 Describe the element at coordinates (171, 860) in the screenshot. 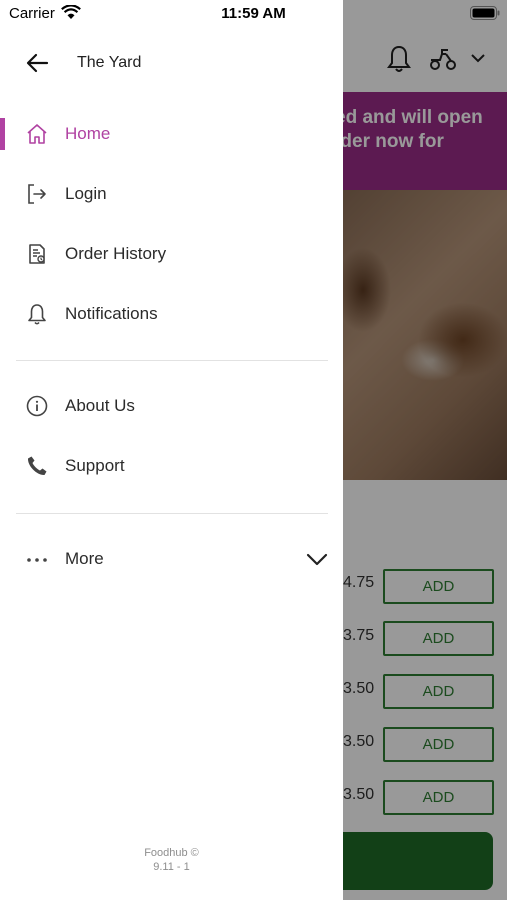

I see `app-version-footer: Foodhub © 9.11 - 1` at that location.